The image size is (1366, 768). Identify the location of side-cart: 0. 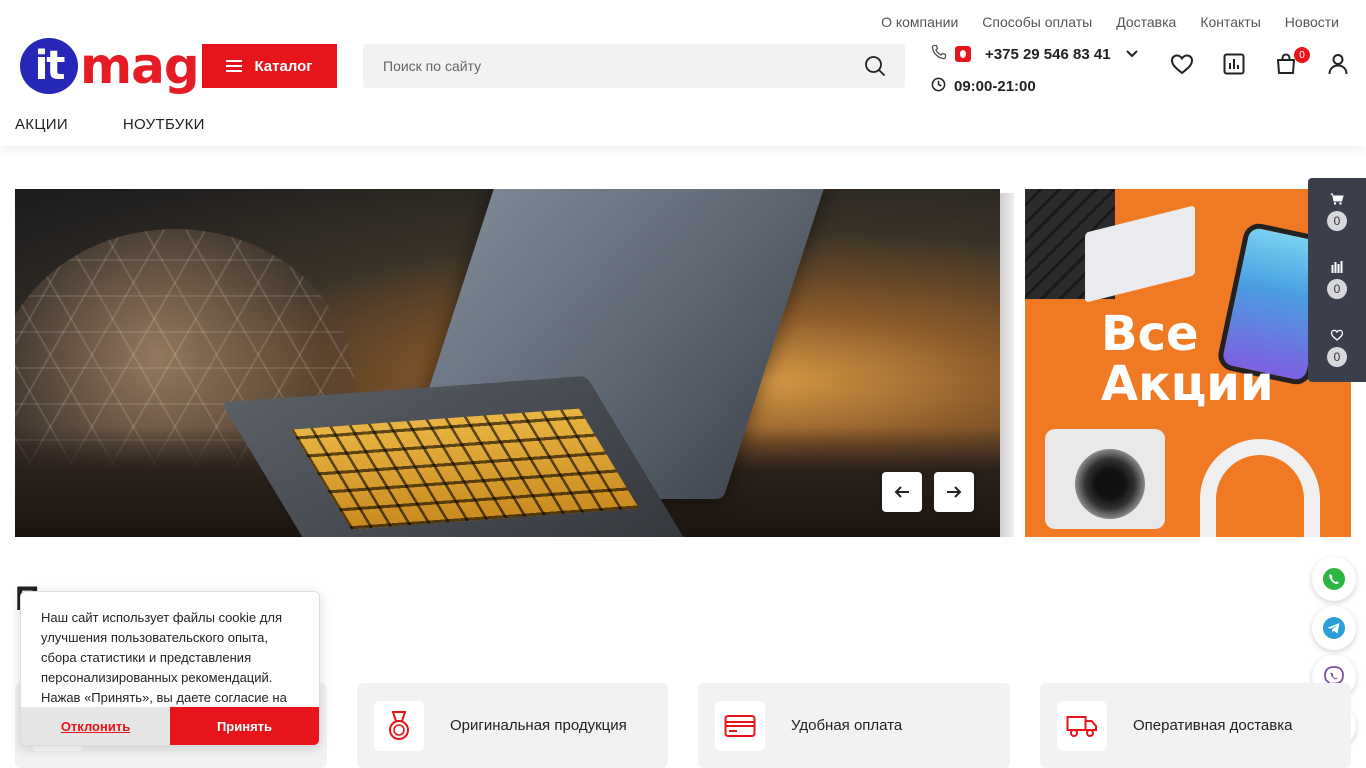
(1337, 212).